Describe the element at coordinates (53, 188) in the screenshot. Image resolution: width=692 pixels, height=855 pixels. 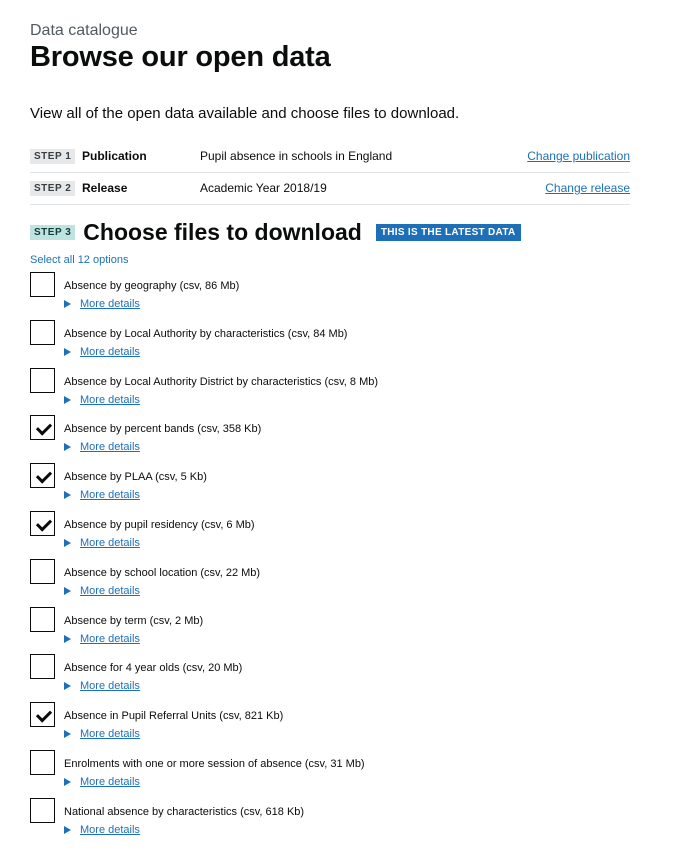
I see `step-2-tag: STEP 2` at that location.